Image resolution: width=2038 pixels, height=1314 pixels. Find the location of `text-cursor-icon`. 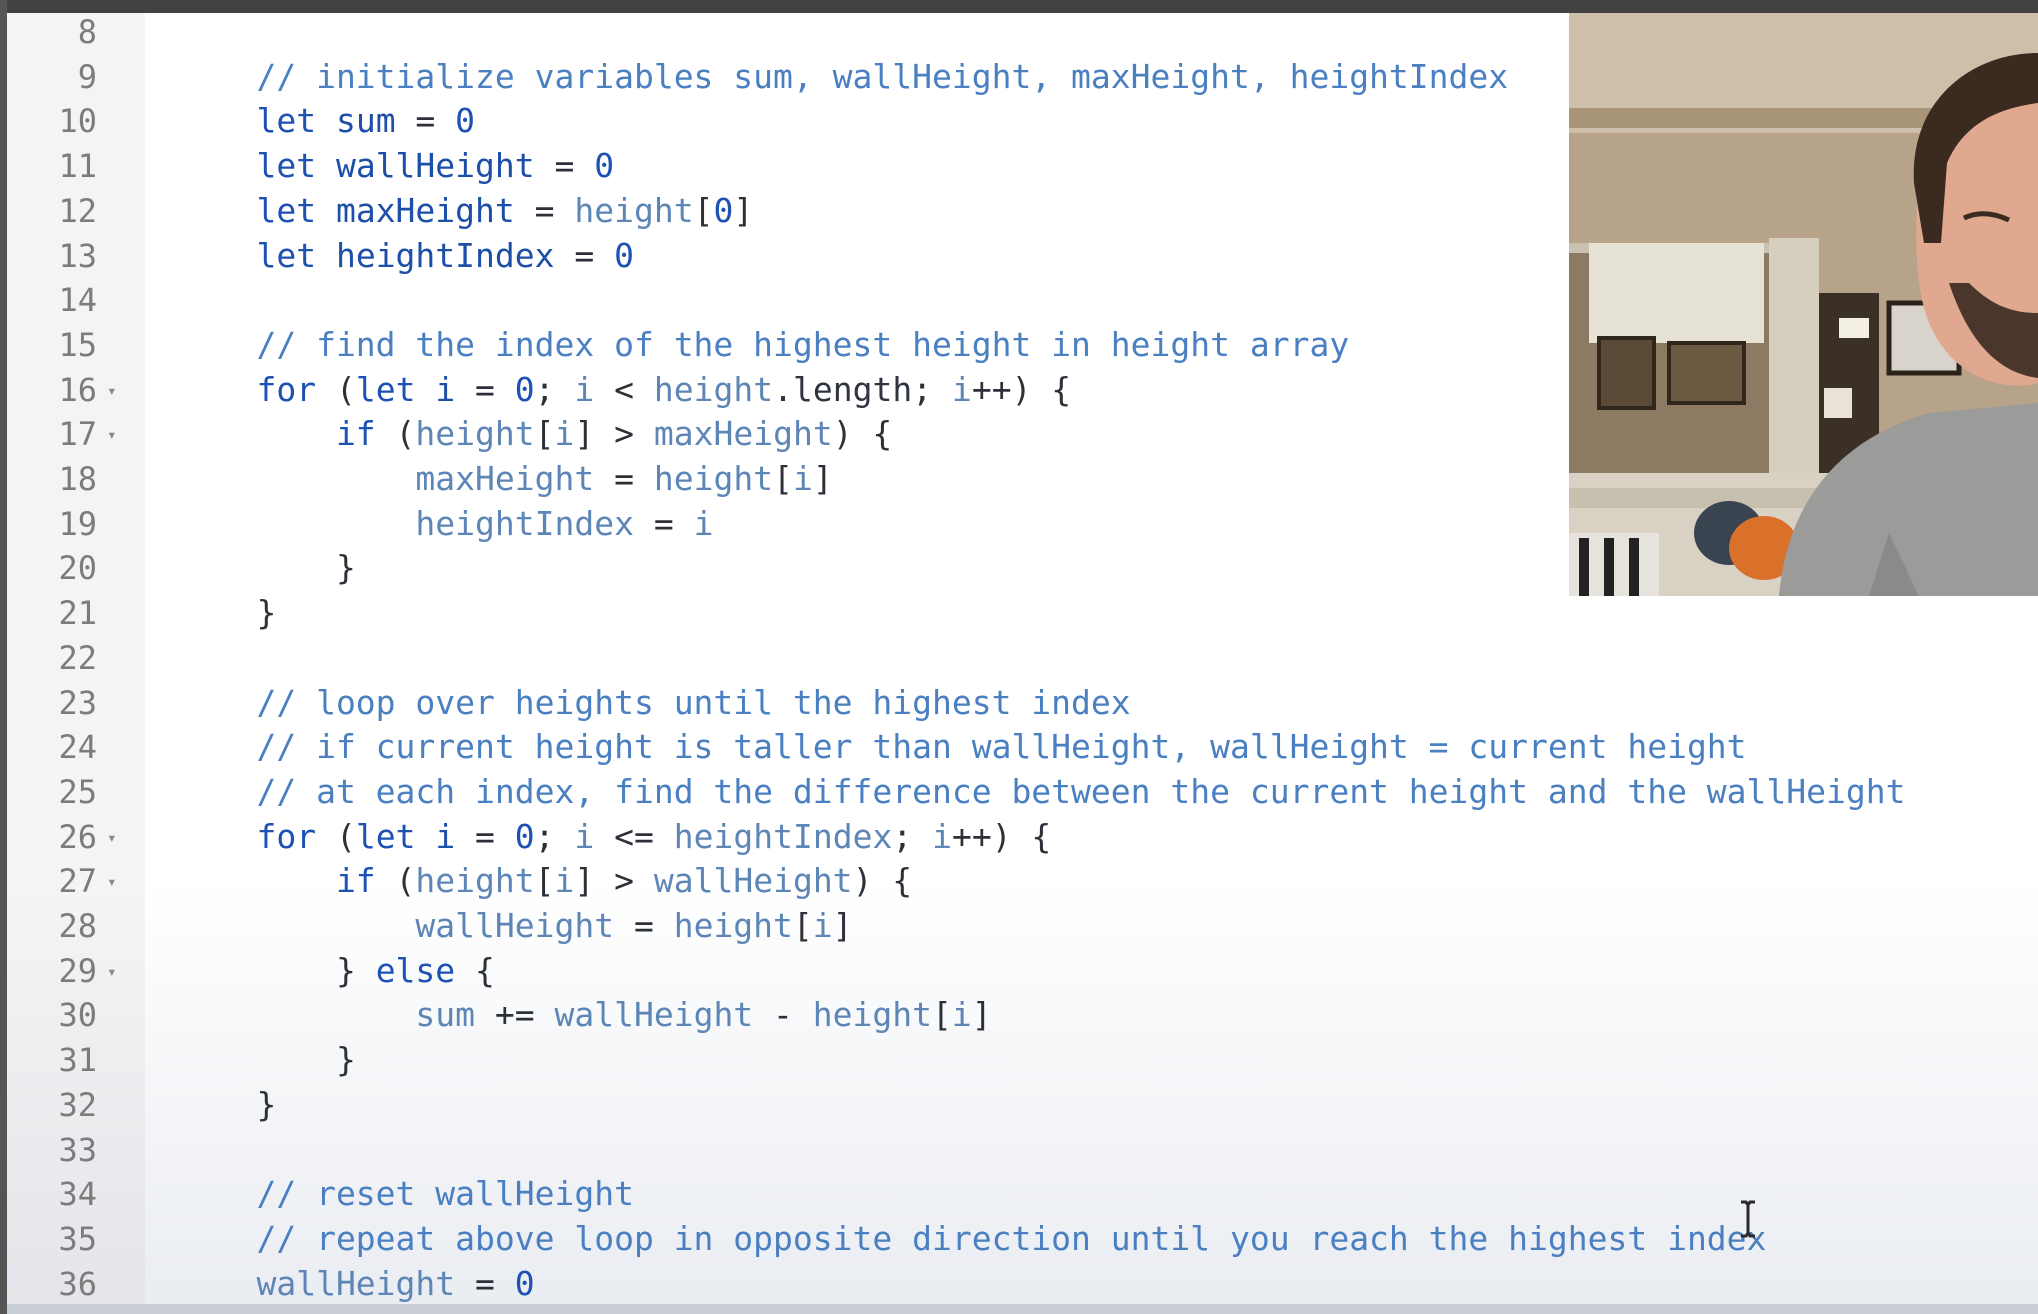

text-cursor-icon is located at coordinates (1748, 1219).